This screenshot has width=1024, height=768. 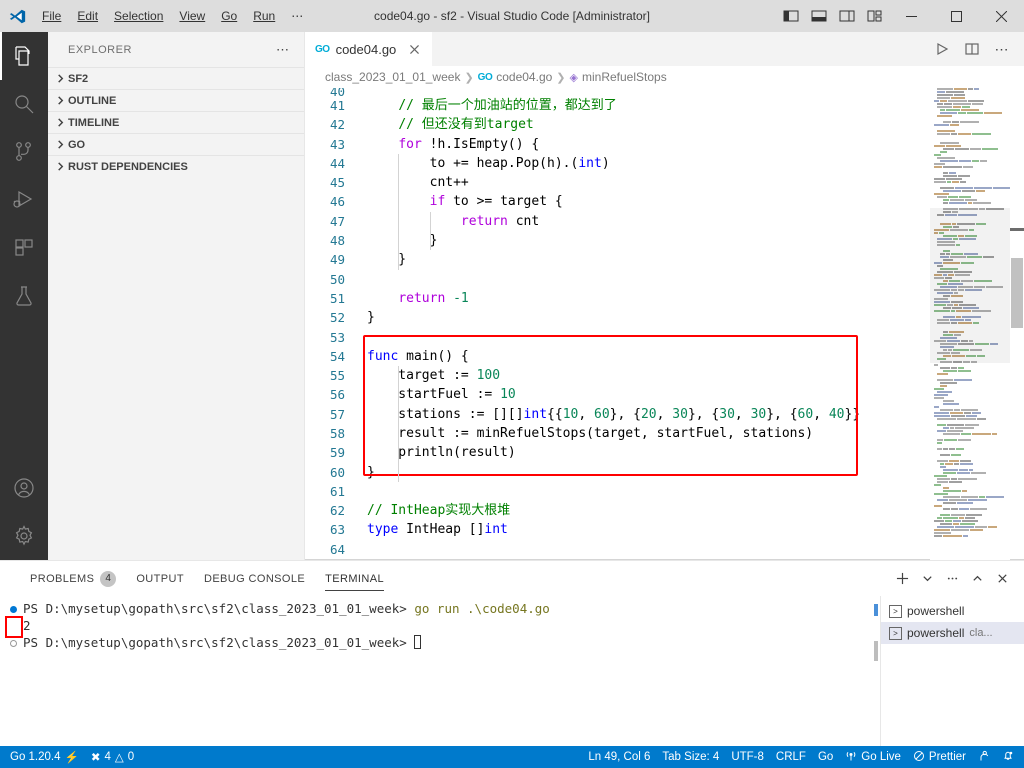 I want to click on sidebar-item-outline: OUTLINE, so click(x=176, y=100).